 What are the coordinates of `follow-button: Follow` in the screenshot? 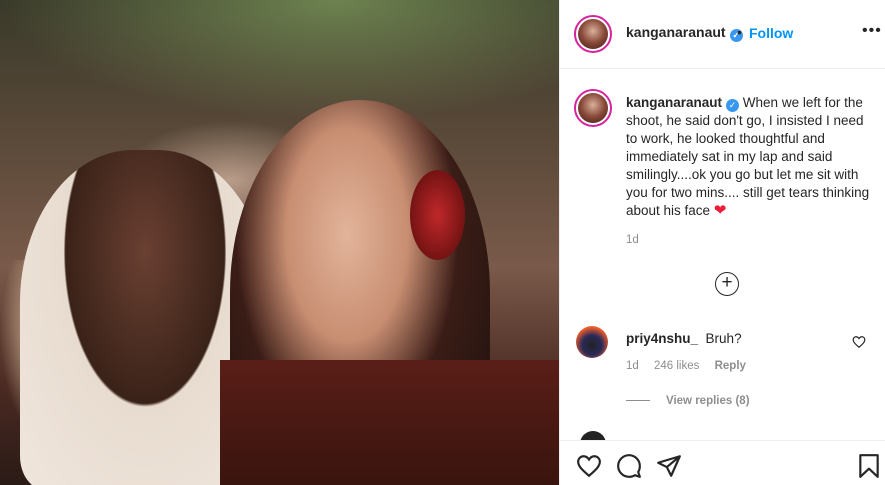 It's located at (771, 33).